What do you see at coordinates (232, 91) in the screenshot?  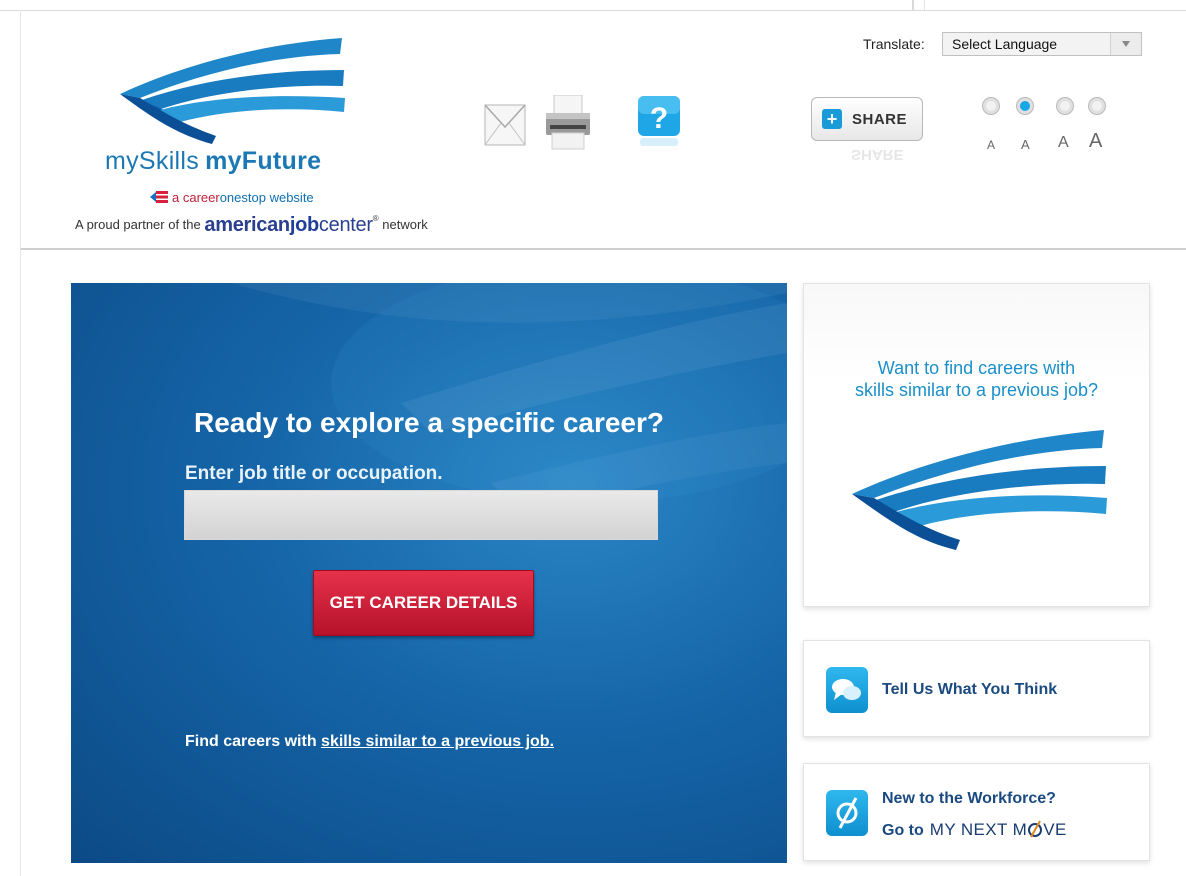 I see `myskills-logo-swoosh-icon` at bounding box center [232, 91].